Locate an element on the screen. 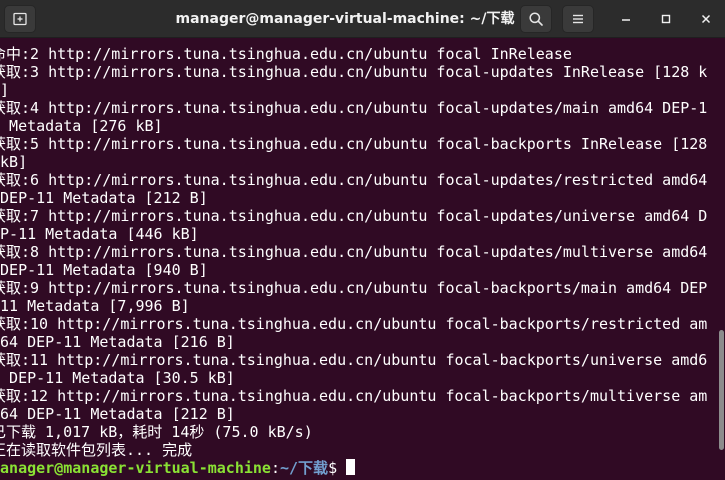 The width and height of the screenshot is (725, 480). output-line: 已下载 1,017 kB，耗时 14秒 (75.0 kB/s) is located at coordinates (156, 432).